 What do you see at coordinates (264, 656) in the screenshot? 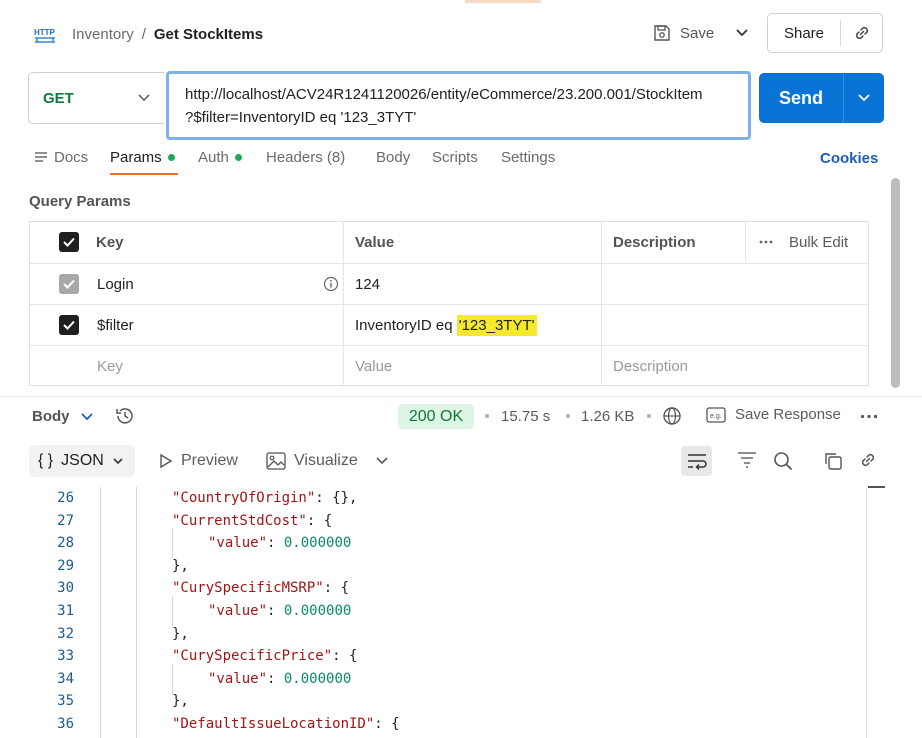
I see `code-line: "CurySpecificPrice": {` at bounding box center [264, 656].